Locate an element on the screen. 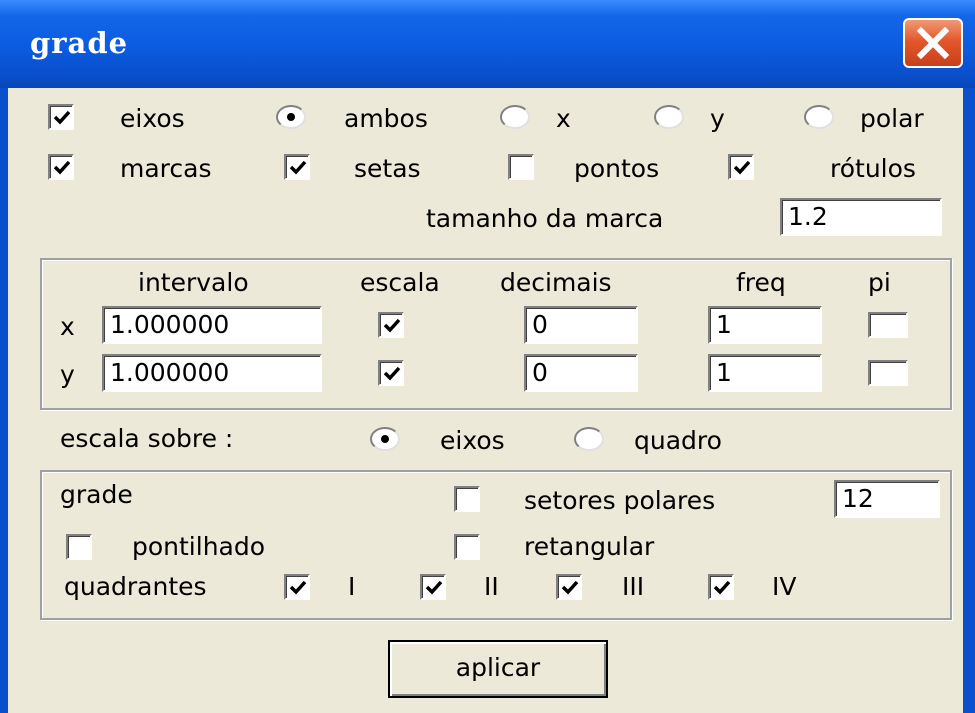  close-icon is located at coordinates (933, 43).